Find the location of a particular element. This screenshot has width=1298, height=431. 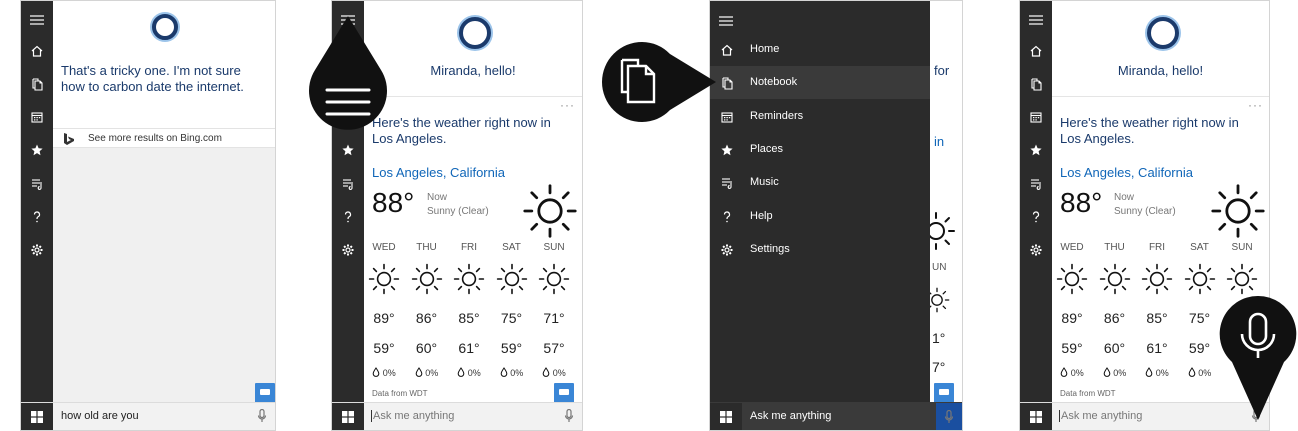

hamburger-callout is located at coordinates (348, 73).